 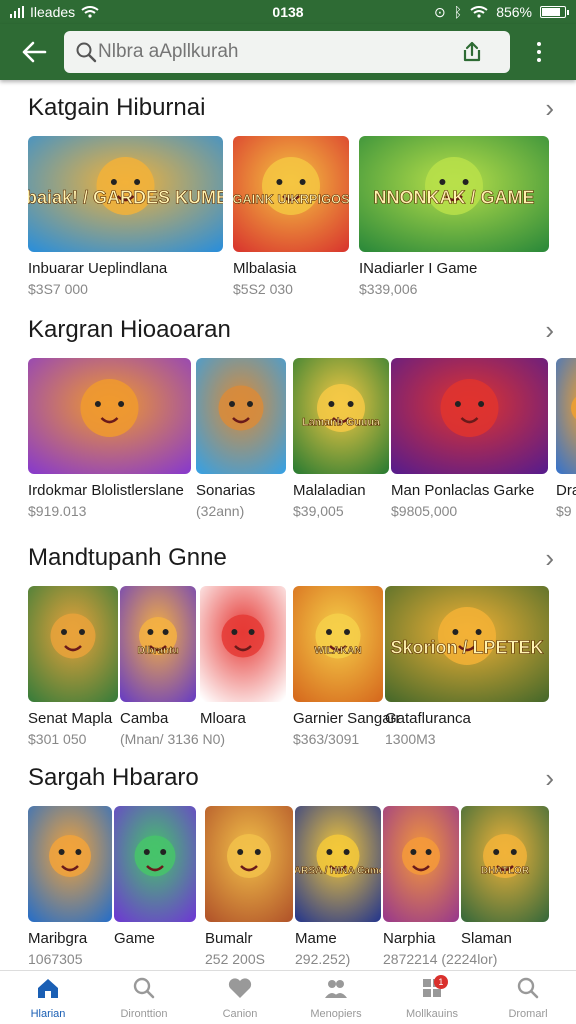 I want to click on alarm-icon: ⊙, so click(x=440, y=11).